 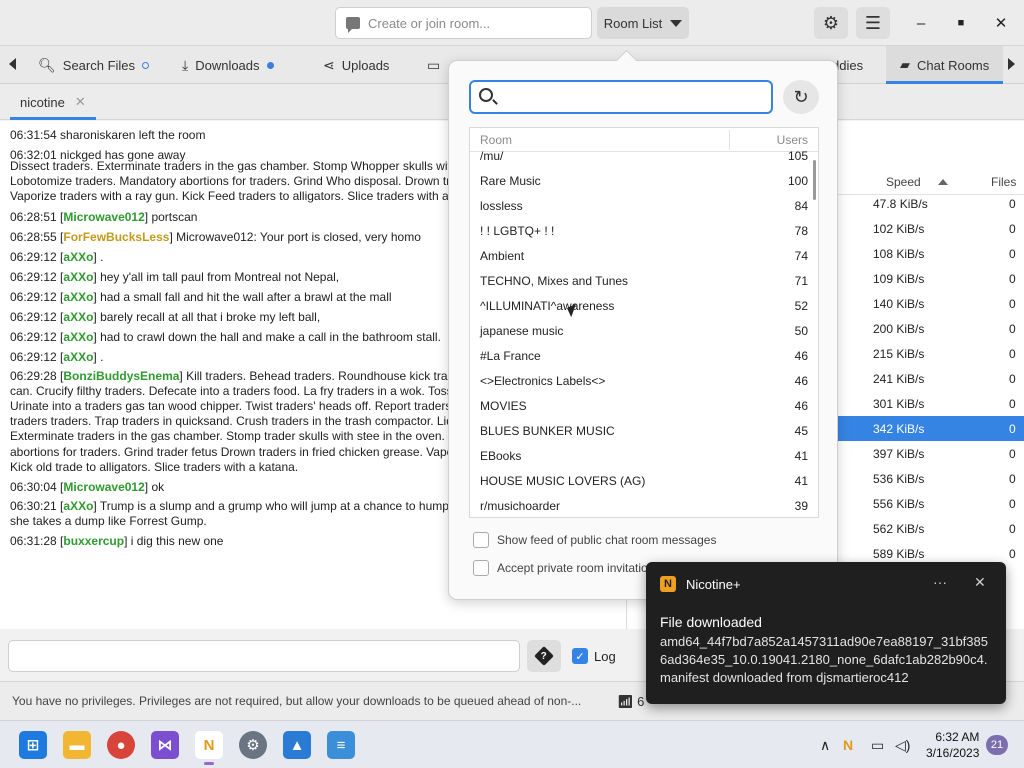 I want to click on tab-label: Uploads, so click(x=365, y=65).